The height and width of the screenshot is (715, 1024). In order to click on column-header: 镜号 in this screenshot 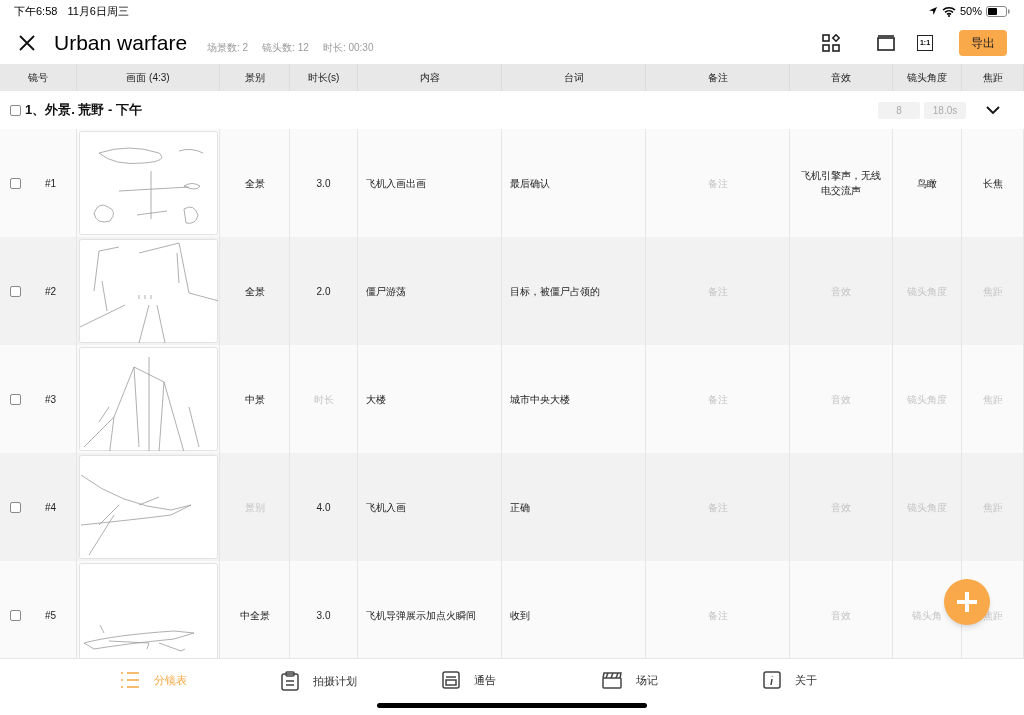, I will do `click(38, 78)`.